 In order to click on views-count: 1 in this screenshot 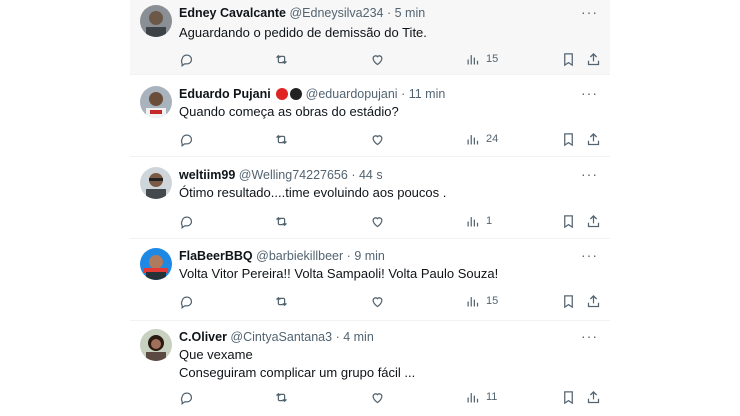, I will do `click(489, 221)`.